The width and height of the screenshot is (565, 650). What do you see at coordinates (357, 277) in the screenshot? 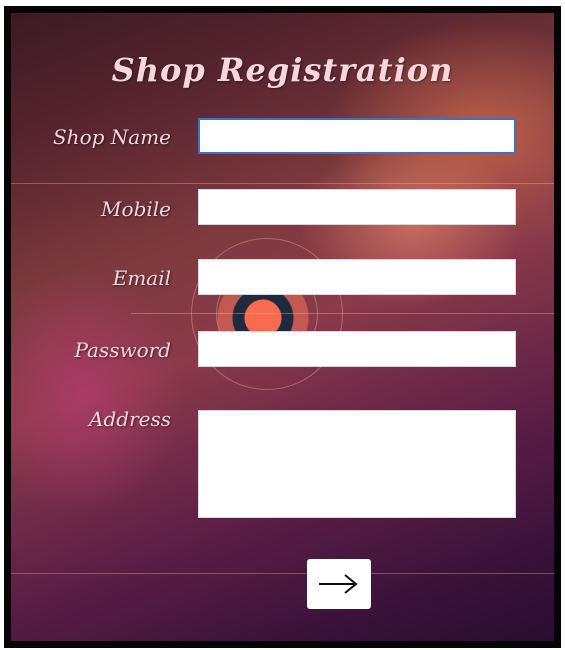
I see `email-input` at bounding box center [357, 277].